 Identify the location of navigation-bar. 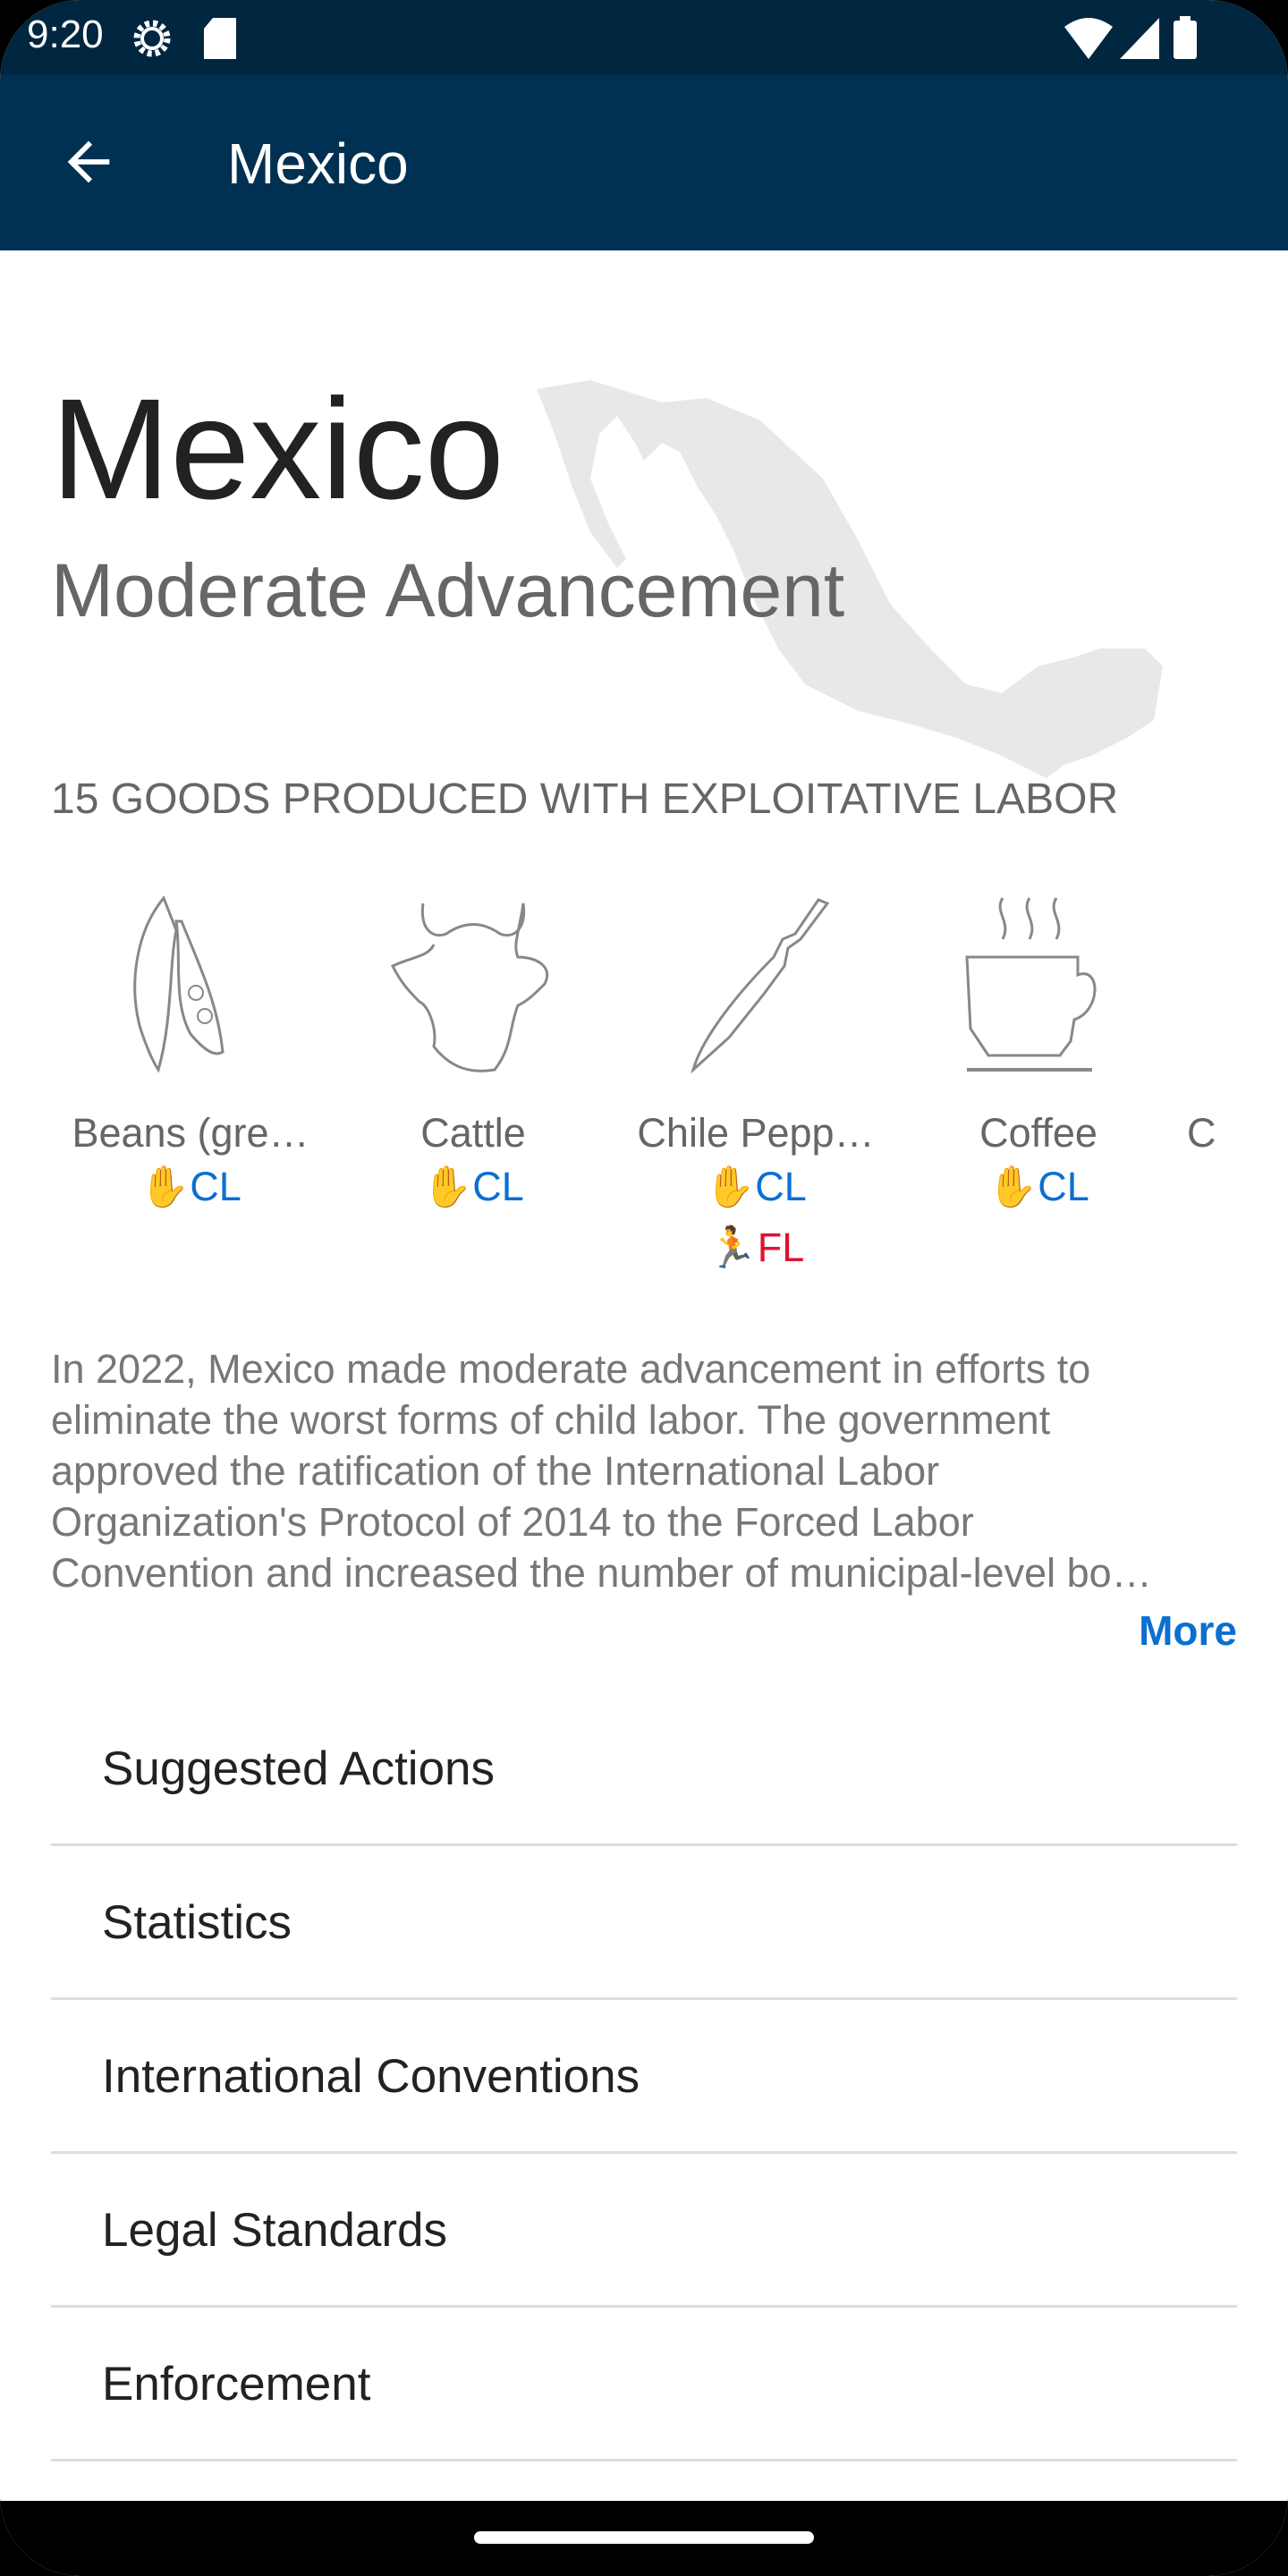
(644, 2538).